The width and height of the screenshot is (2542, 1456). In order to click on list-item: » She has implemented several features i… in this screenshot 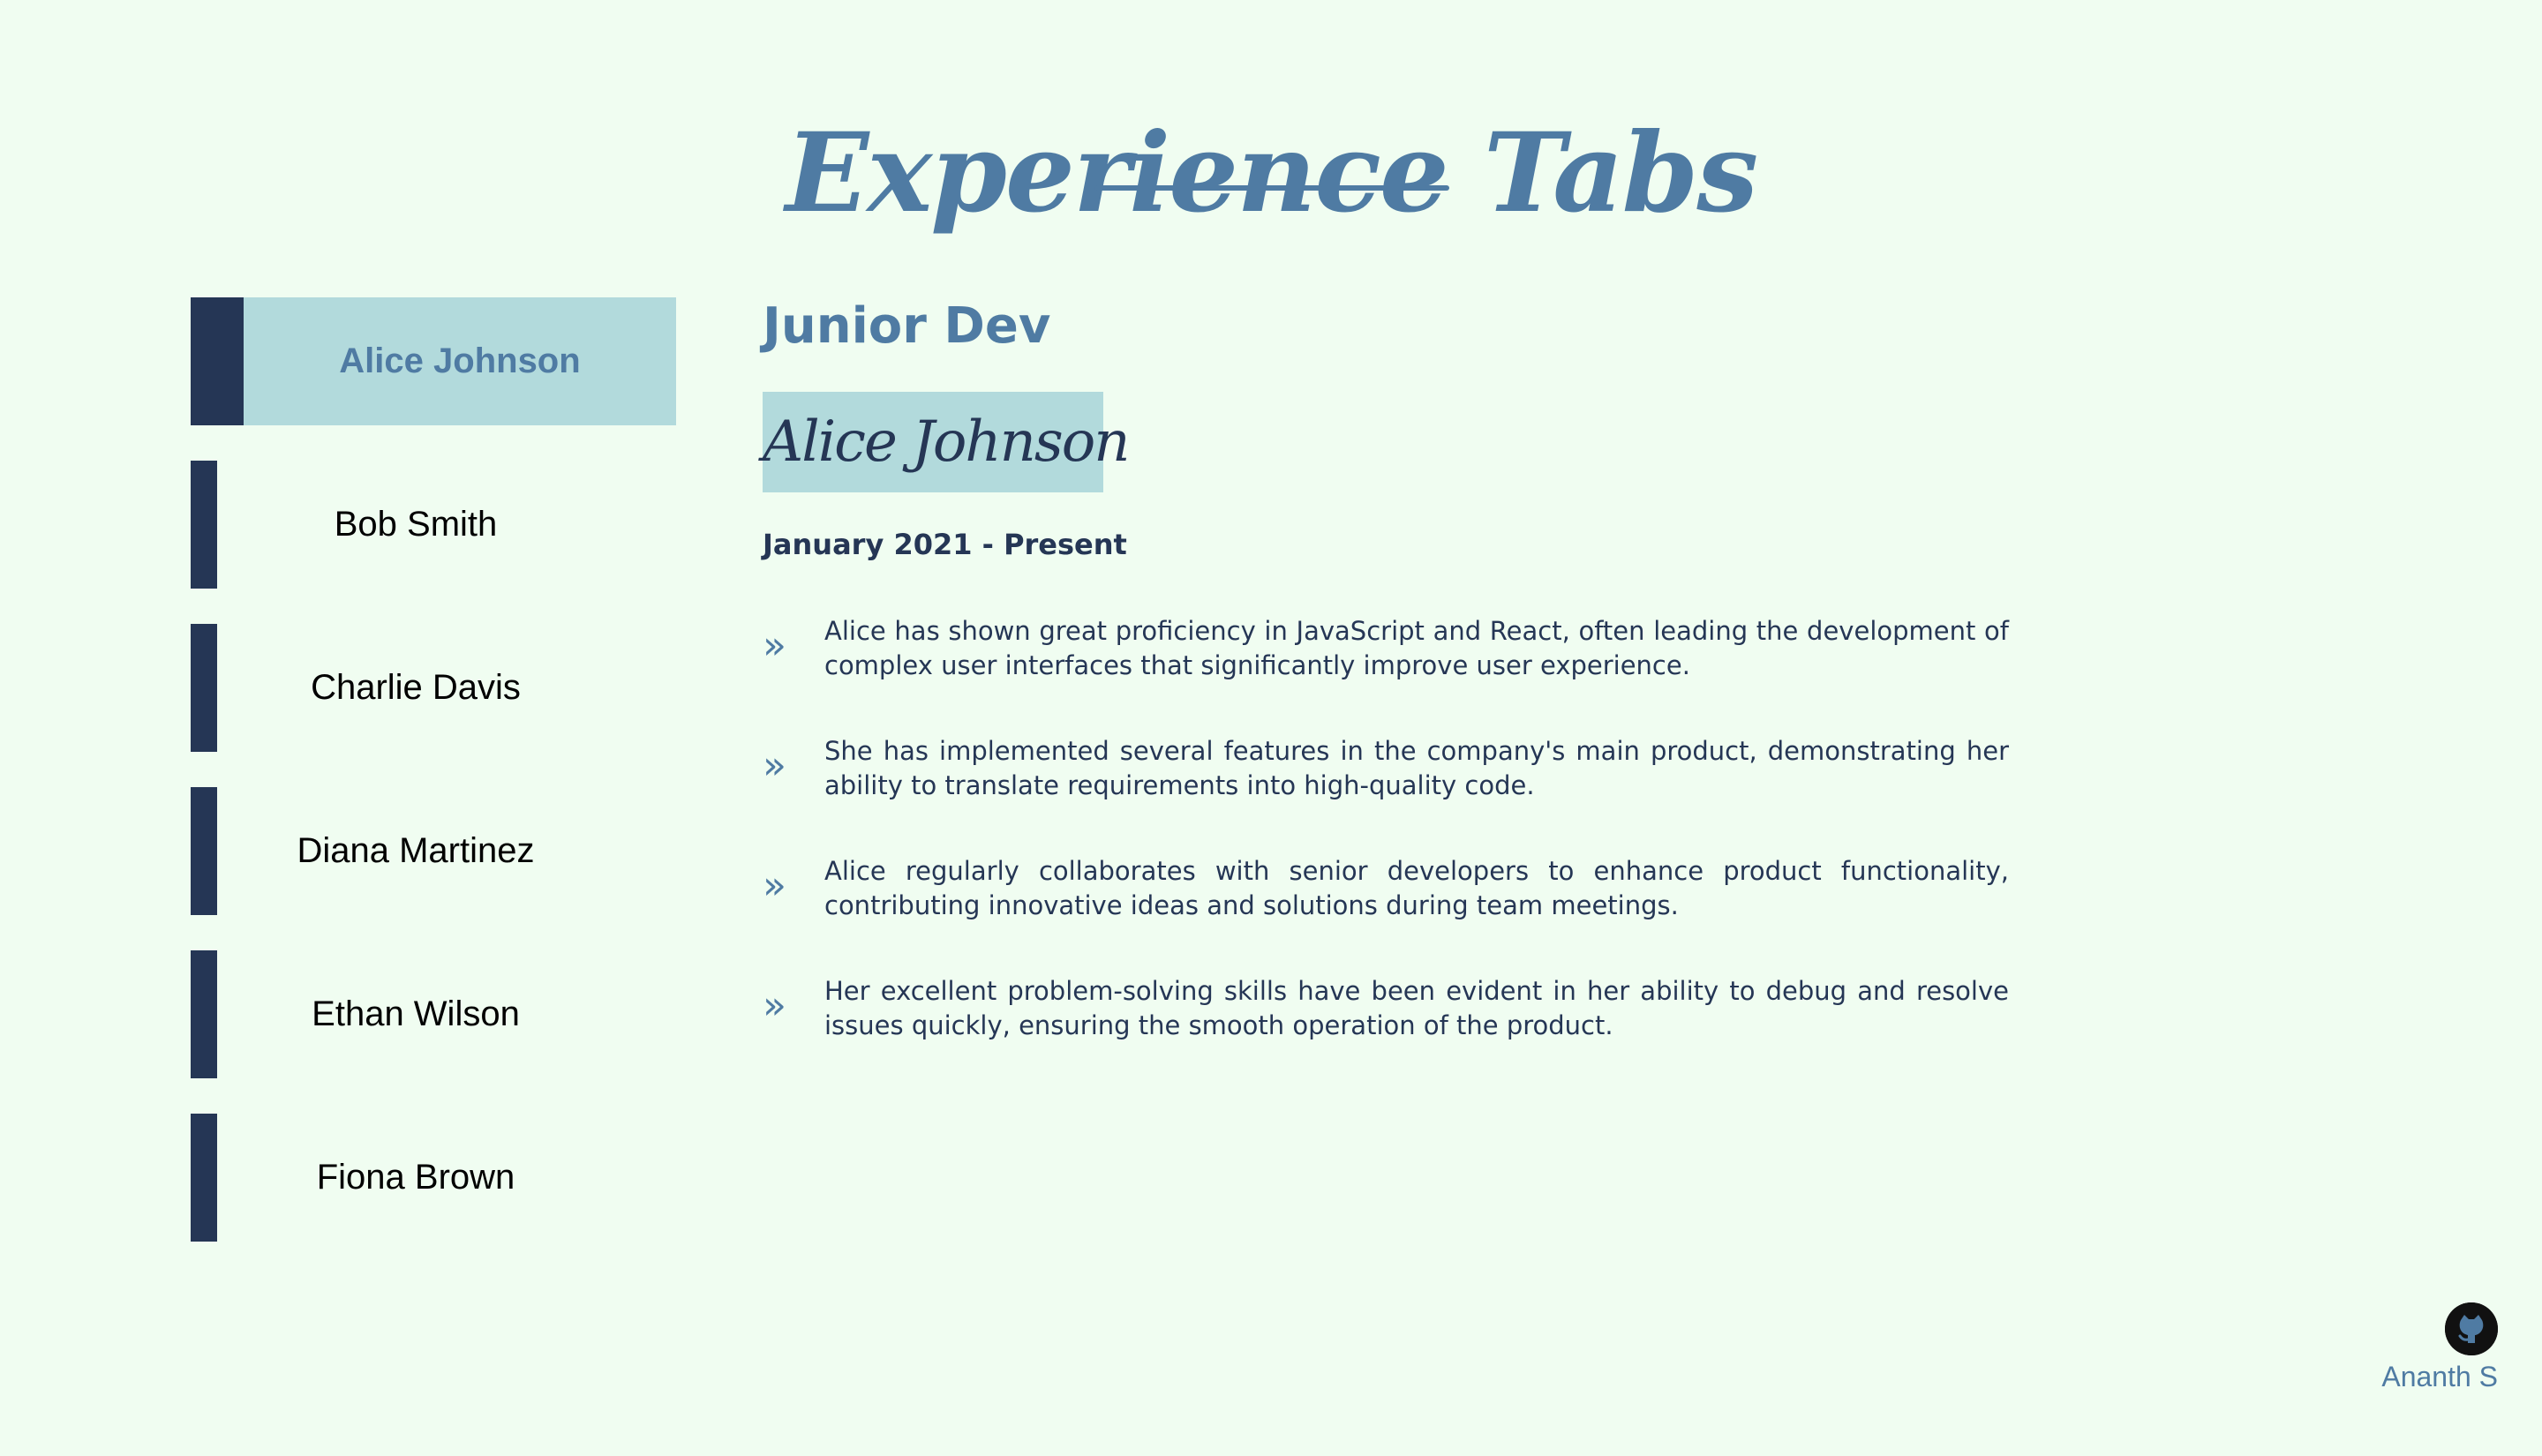, I will do `click(1386, 794)`.